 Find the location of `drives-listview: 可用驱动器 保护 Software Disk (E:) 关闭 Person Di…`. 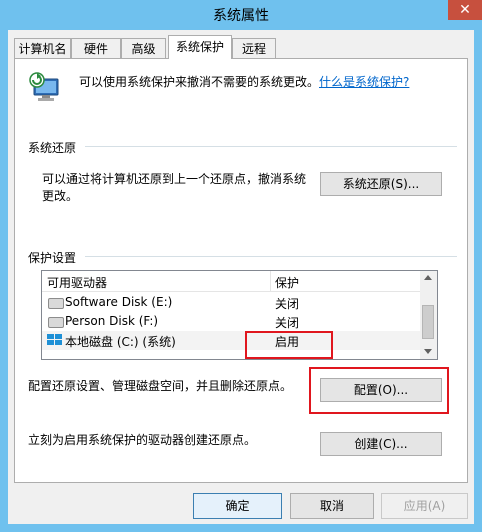

drives-listview: 可用驱动器 保护 Software Disk (E:) 关闭 Person Di… is located at coordinates (239, 315).